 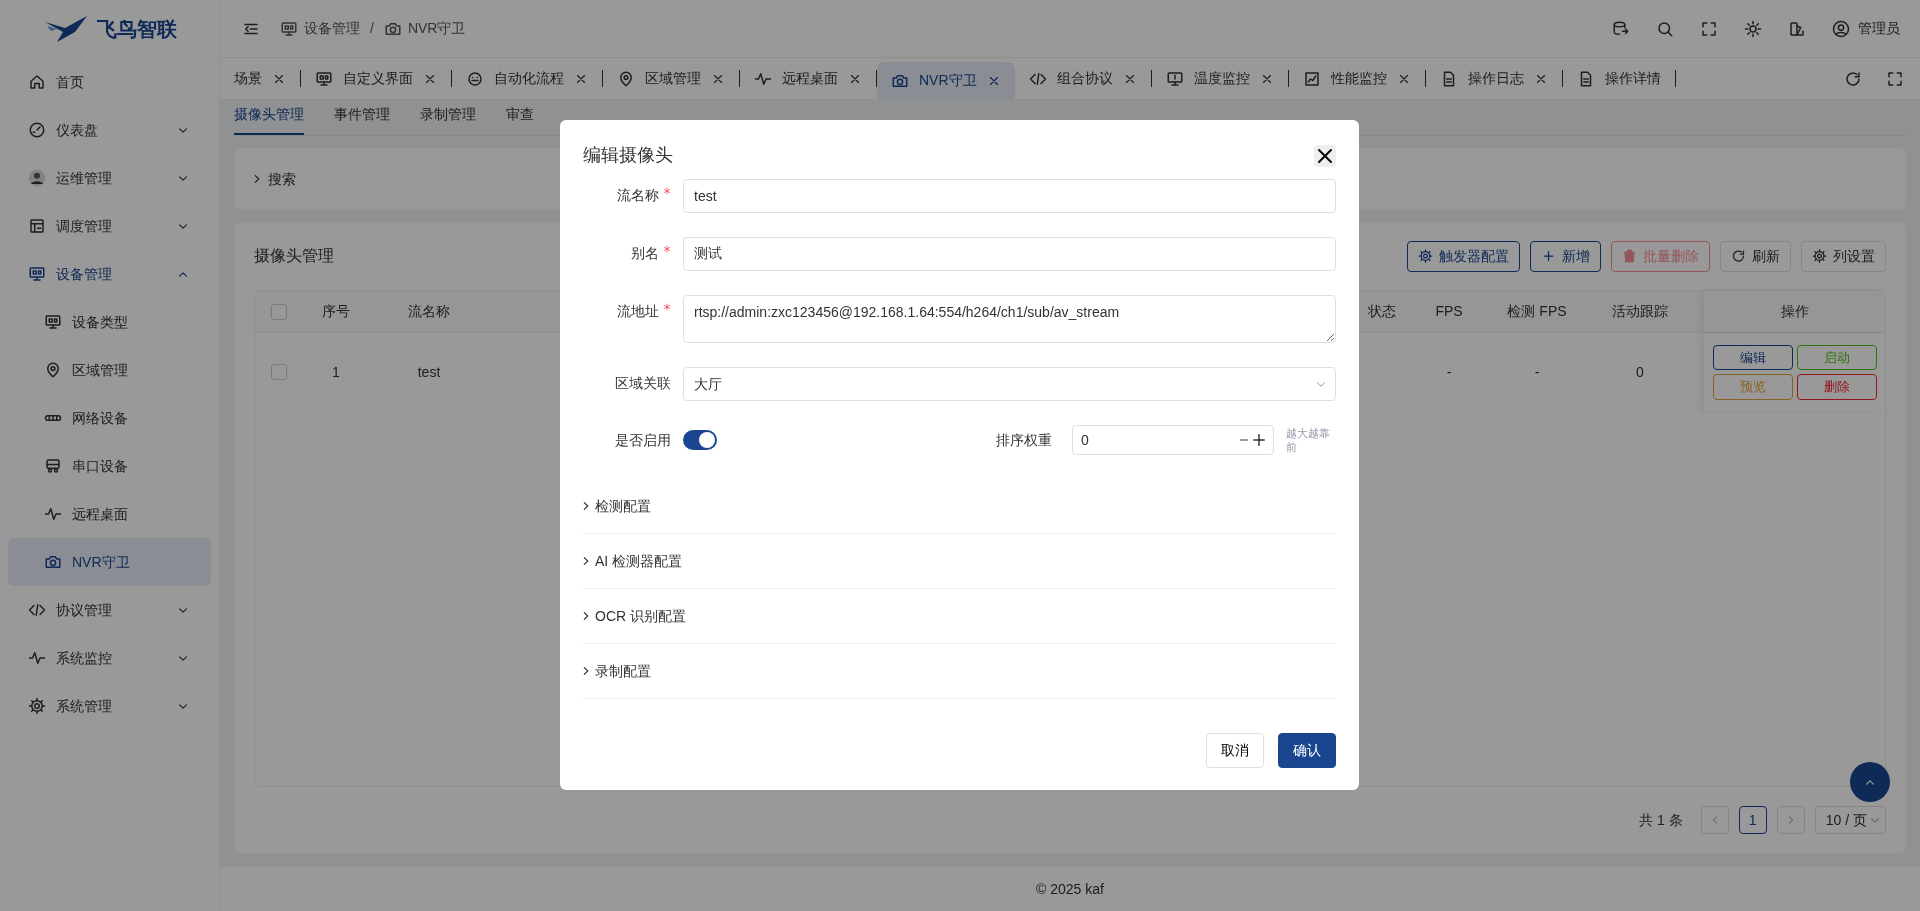 What do you see at coordinates (1357, 78) in the screenshot?
I see `tab: 性能监控` at bounding box center [1357, 78].